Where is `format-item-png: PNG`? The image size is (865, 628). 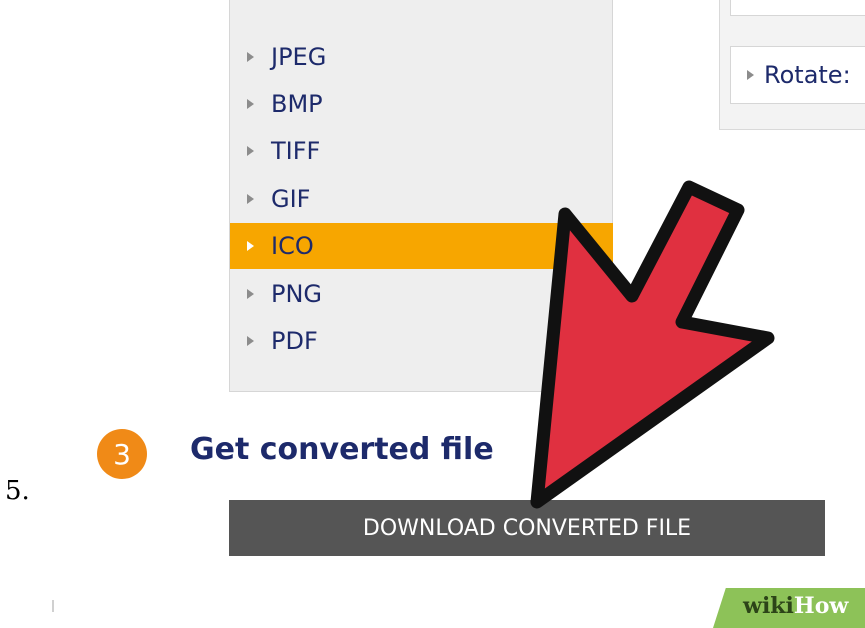
format-item-png: PNG is located at coordinates (421, 294).